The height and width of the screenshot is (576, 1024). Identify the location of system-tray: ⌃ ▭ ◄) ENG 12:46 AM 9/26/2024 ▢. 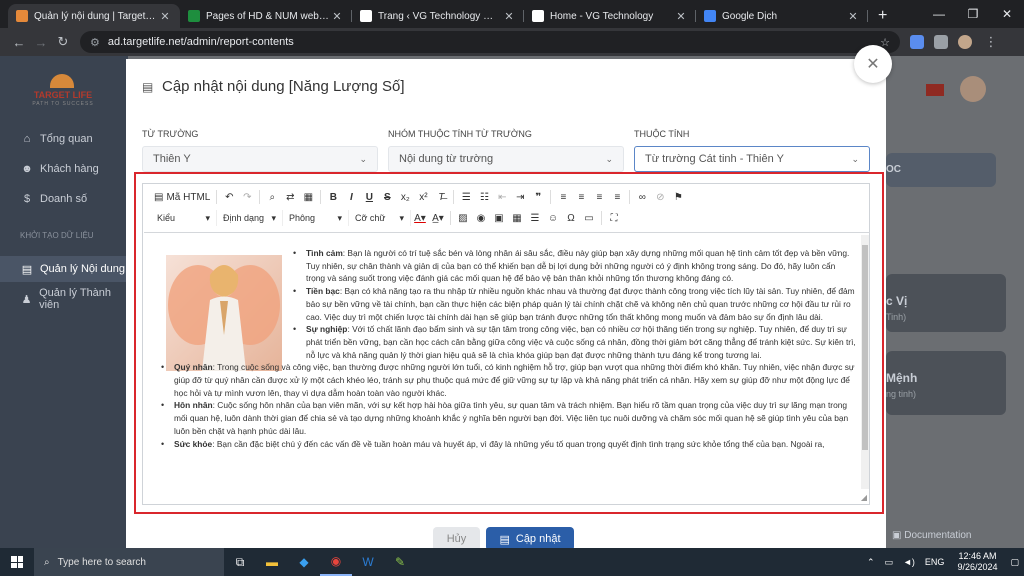
(943, 562).